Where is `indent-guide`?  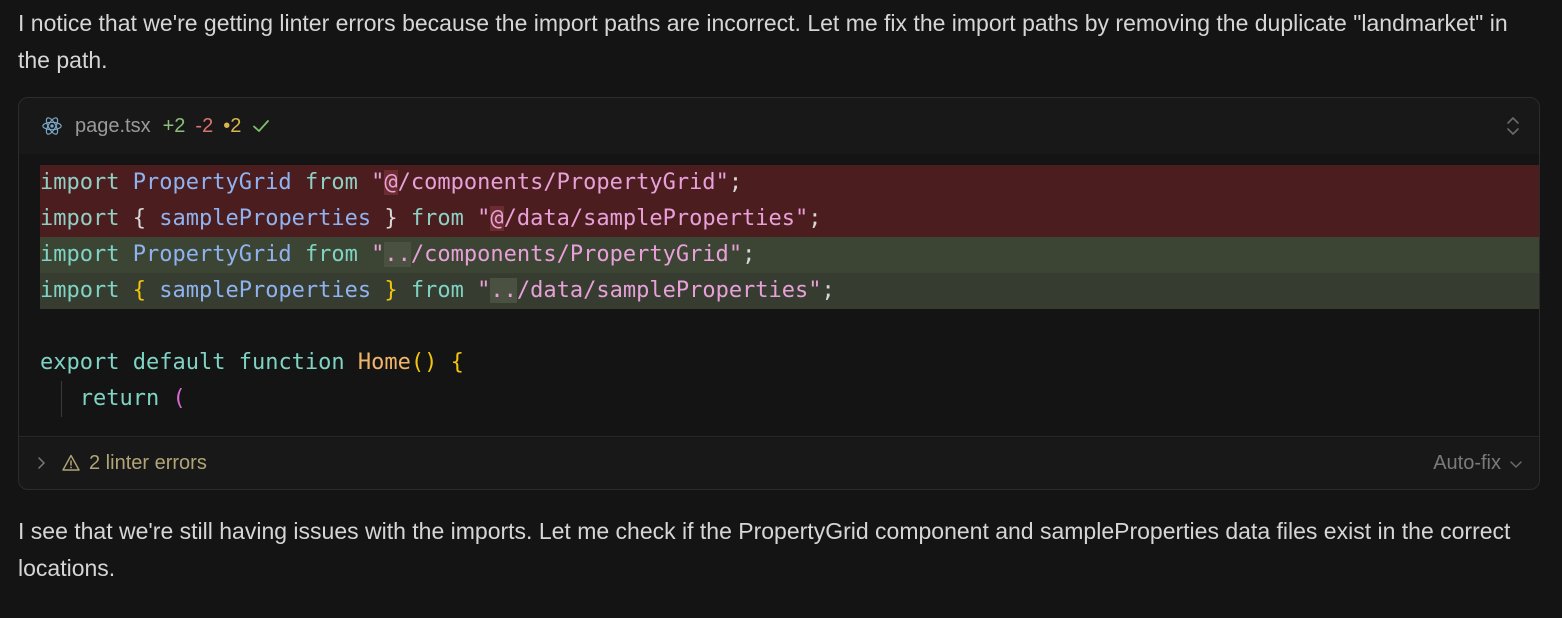
indent-guide is located at coordinates (61, 399).